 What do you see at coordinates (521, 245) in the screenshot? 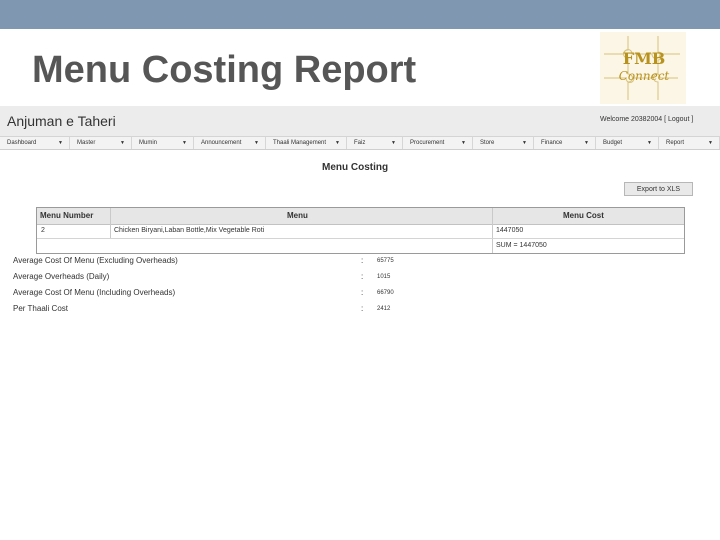
I see `sum-total: SUM = 1447050` at bounding box center [521, 245].